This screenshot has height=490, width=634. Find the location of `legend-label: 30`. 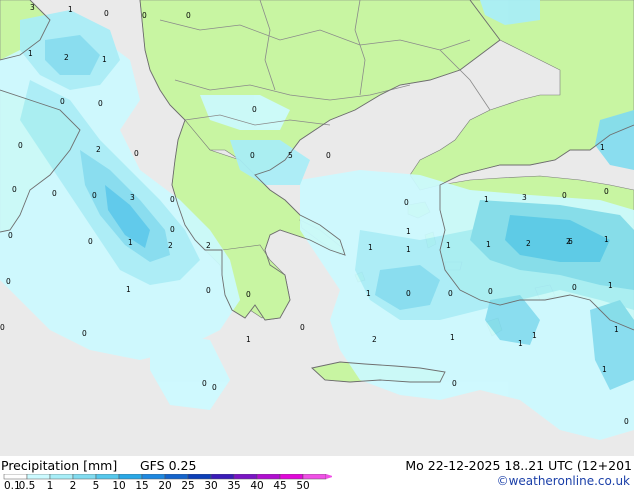

legend-label: 30 is located at coordinates (210, 485).